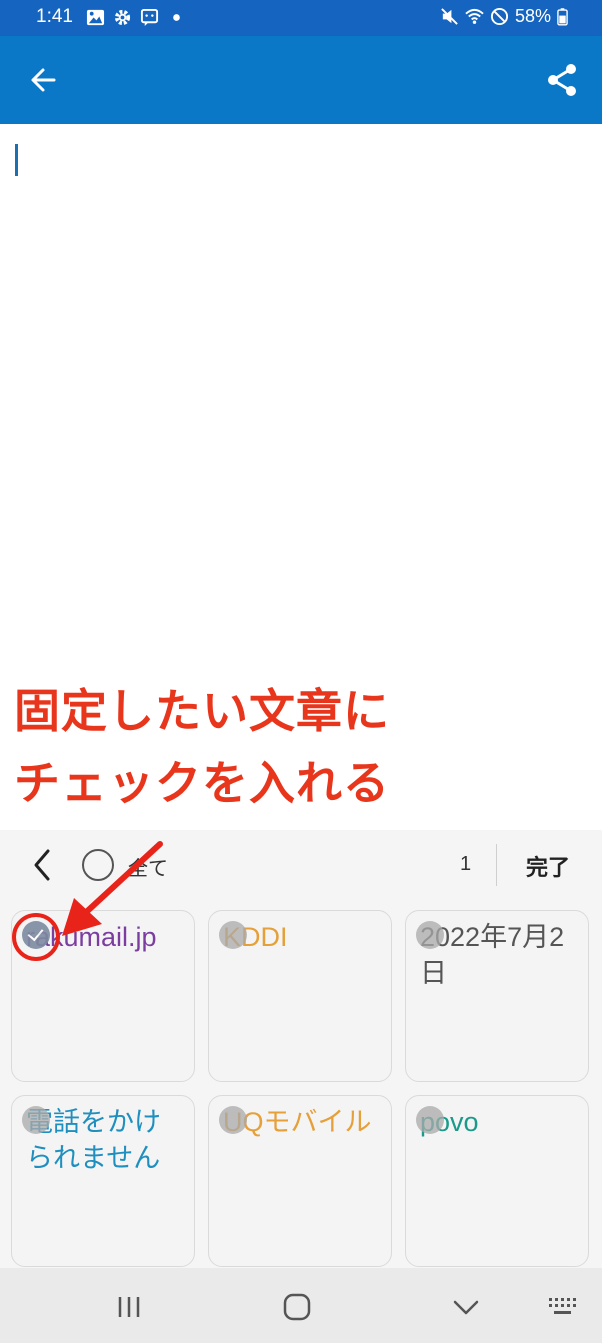  I want to click on clipboard-item: UQモバイル, so click(300, 1181).